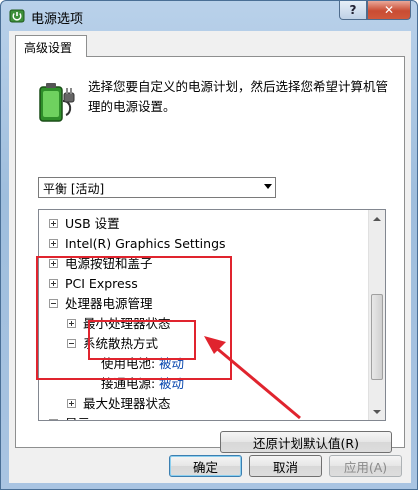 The image size is (418, 490). Describe the element at coordinates (268, 186) in the screenshot. I see `chevron-down-icon` at that location.